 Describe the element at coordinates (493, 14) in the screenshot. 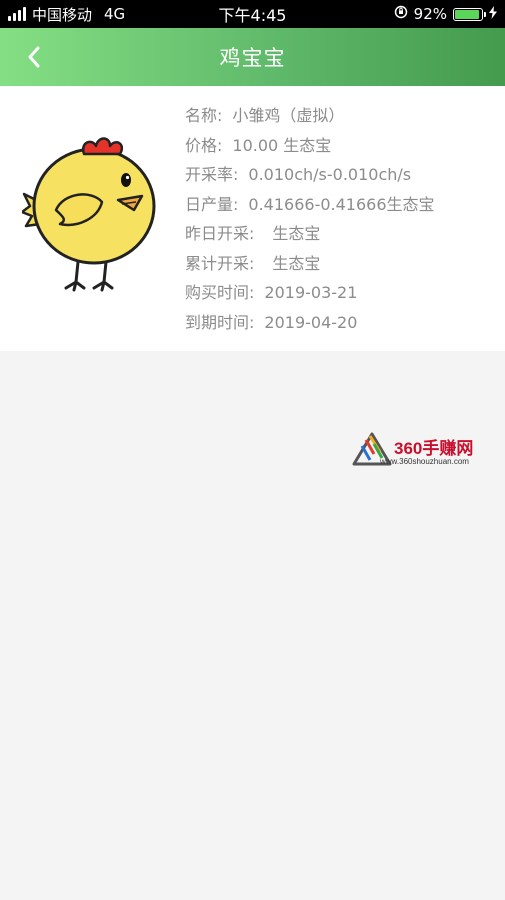

I see `charging-icon` at that location.